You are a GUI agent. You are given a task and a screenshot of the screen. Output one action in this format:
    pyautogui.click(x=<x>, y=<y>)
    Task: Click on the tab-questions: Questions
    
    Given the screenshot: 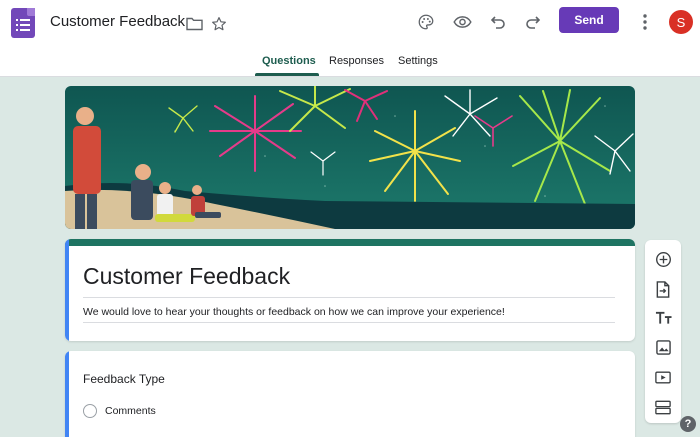 What is the action you would take?
    pyautogui.click(x=289, y=61)
    